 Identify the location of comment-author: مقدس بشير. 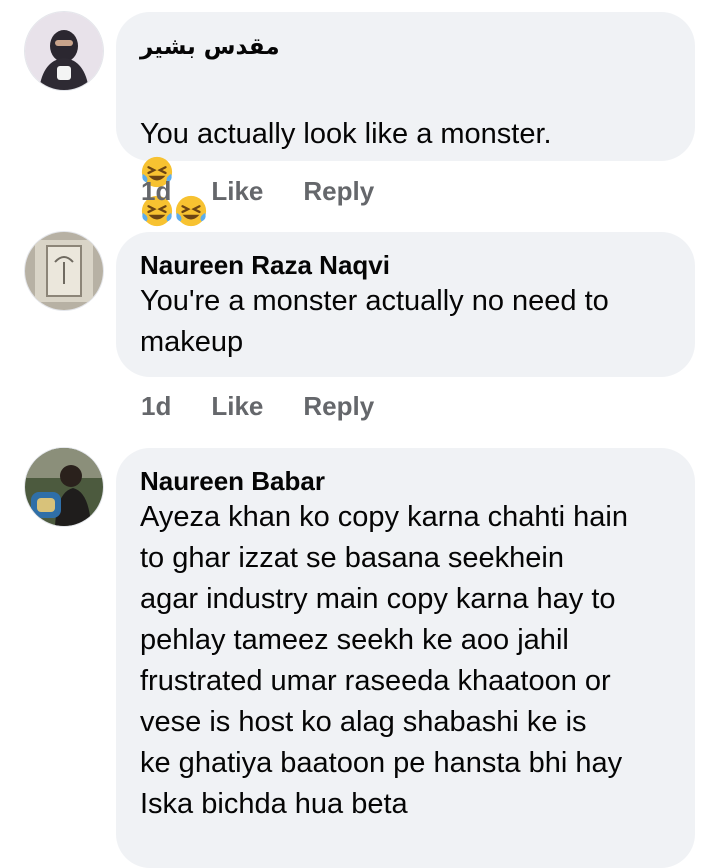
(405, 47).